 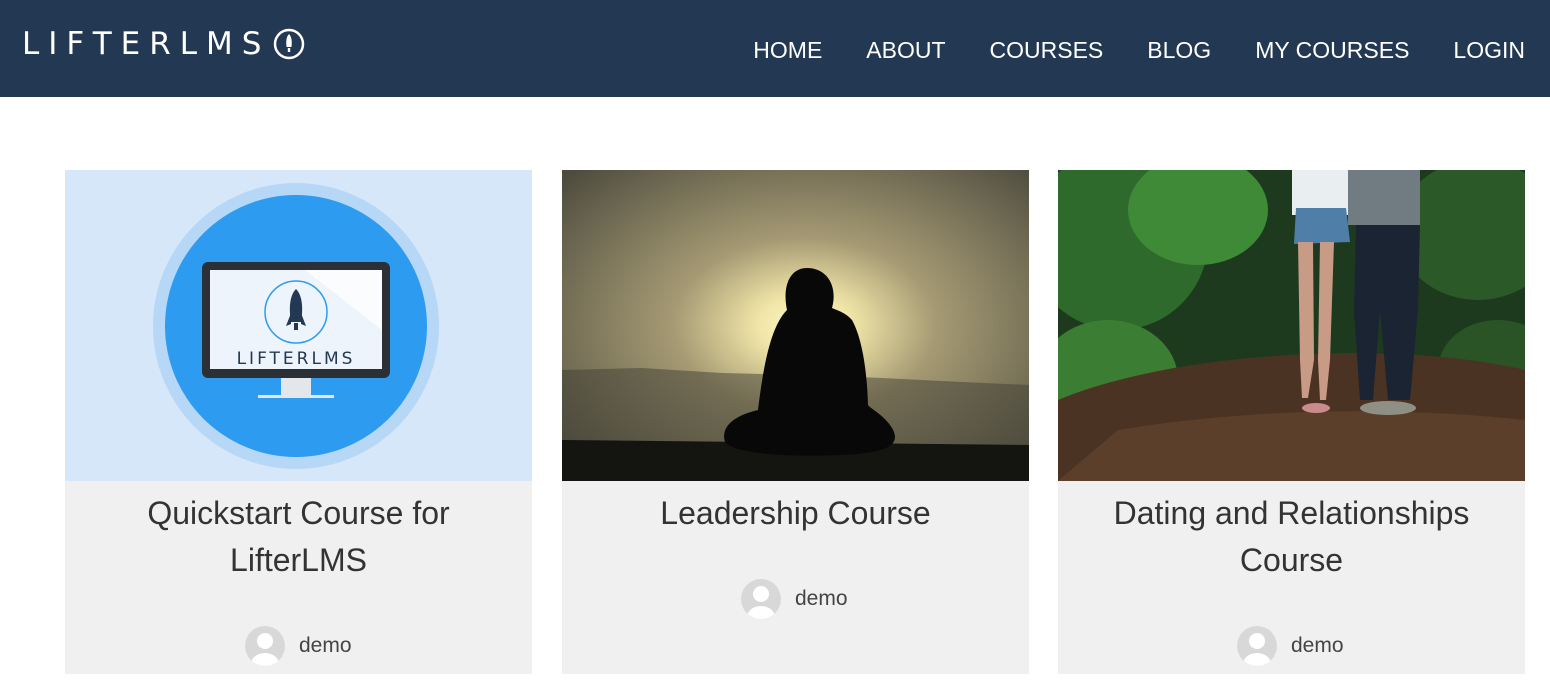 What do you see at coordinates (1332, 50) in the screenshot?
I see `nav-my-courses: MY COURSES` at bounding box center [1332, 50].